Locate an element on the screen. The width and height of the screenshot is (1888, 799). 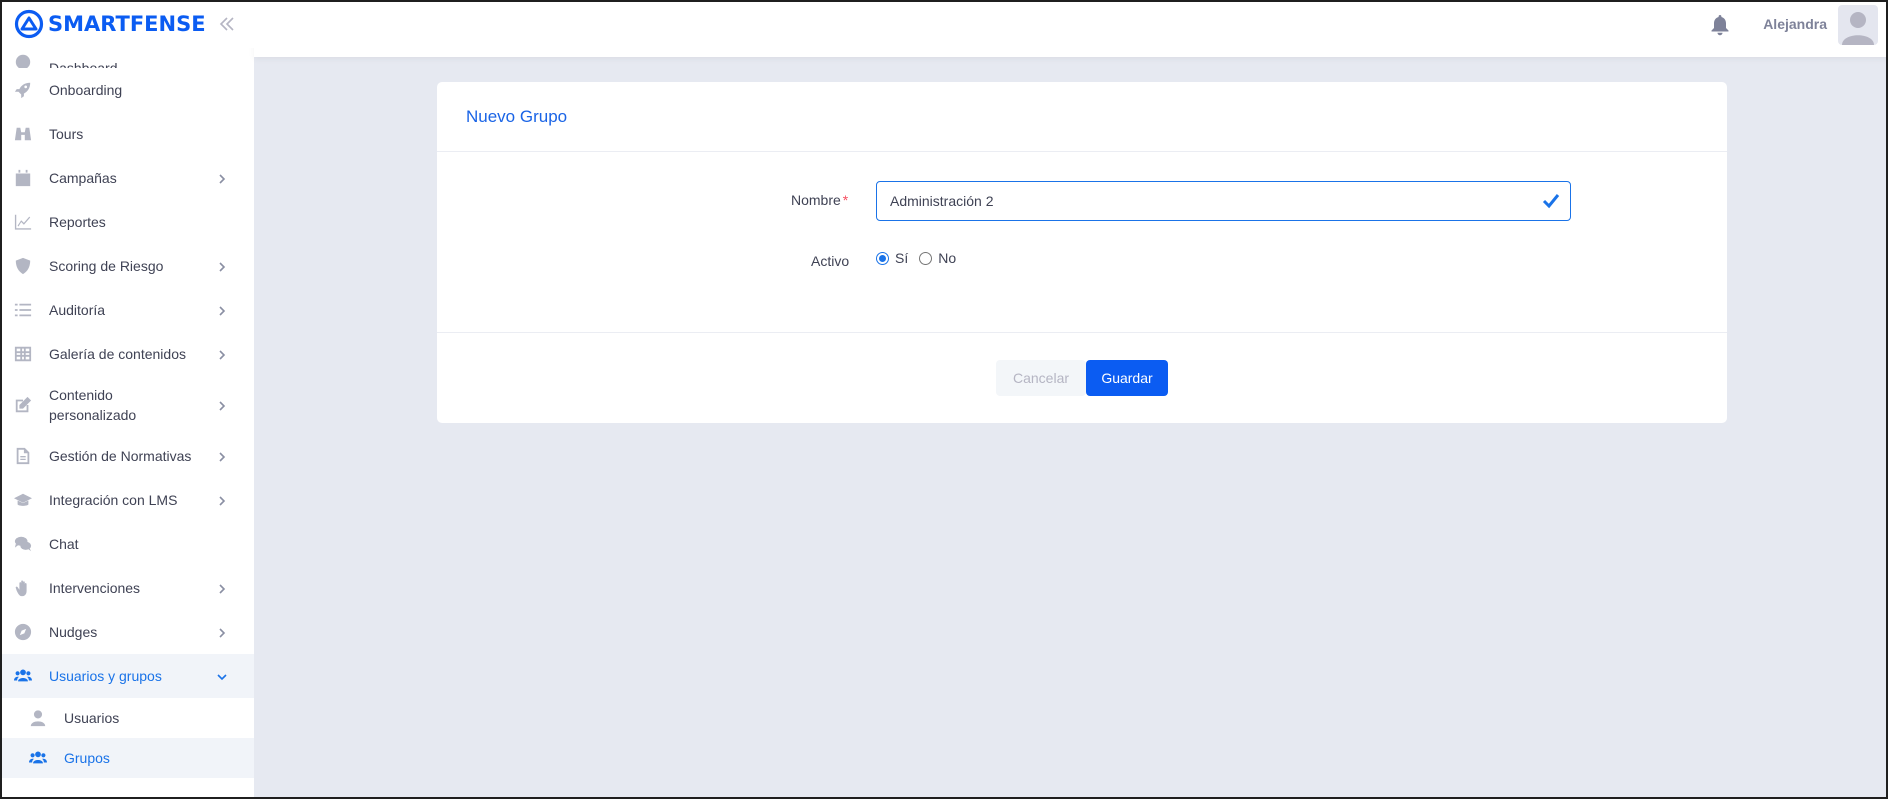
shield-icon is located at coordinates (23, 266).